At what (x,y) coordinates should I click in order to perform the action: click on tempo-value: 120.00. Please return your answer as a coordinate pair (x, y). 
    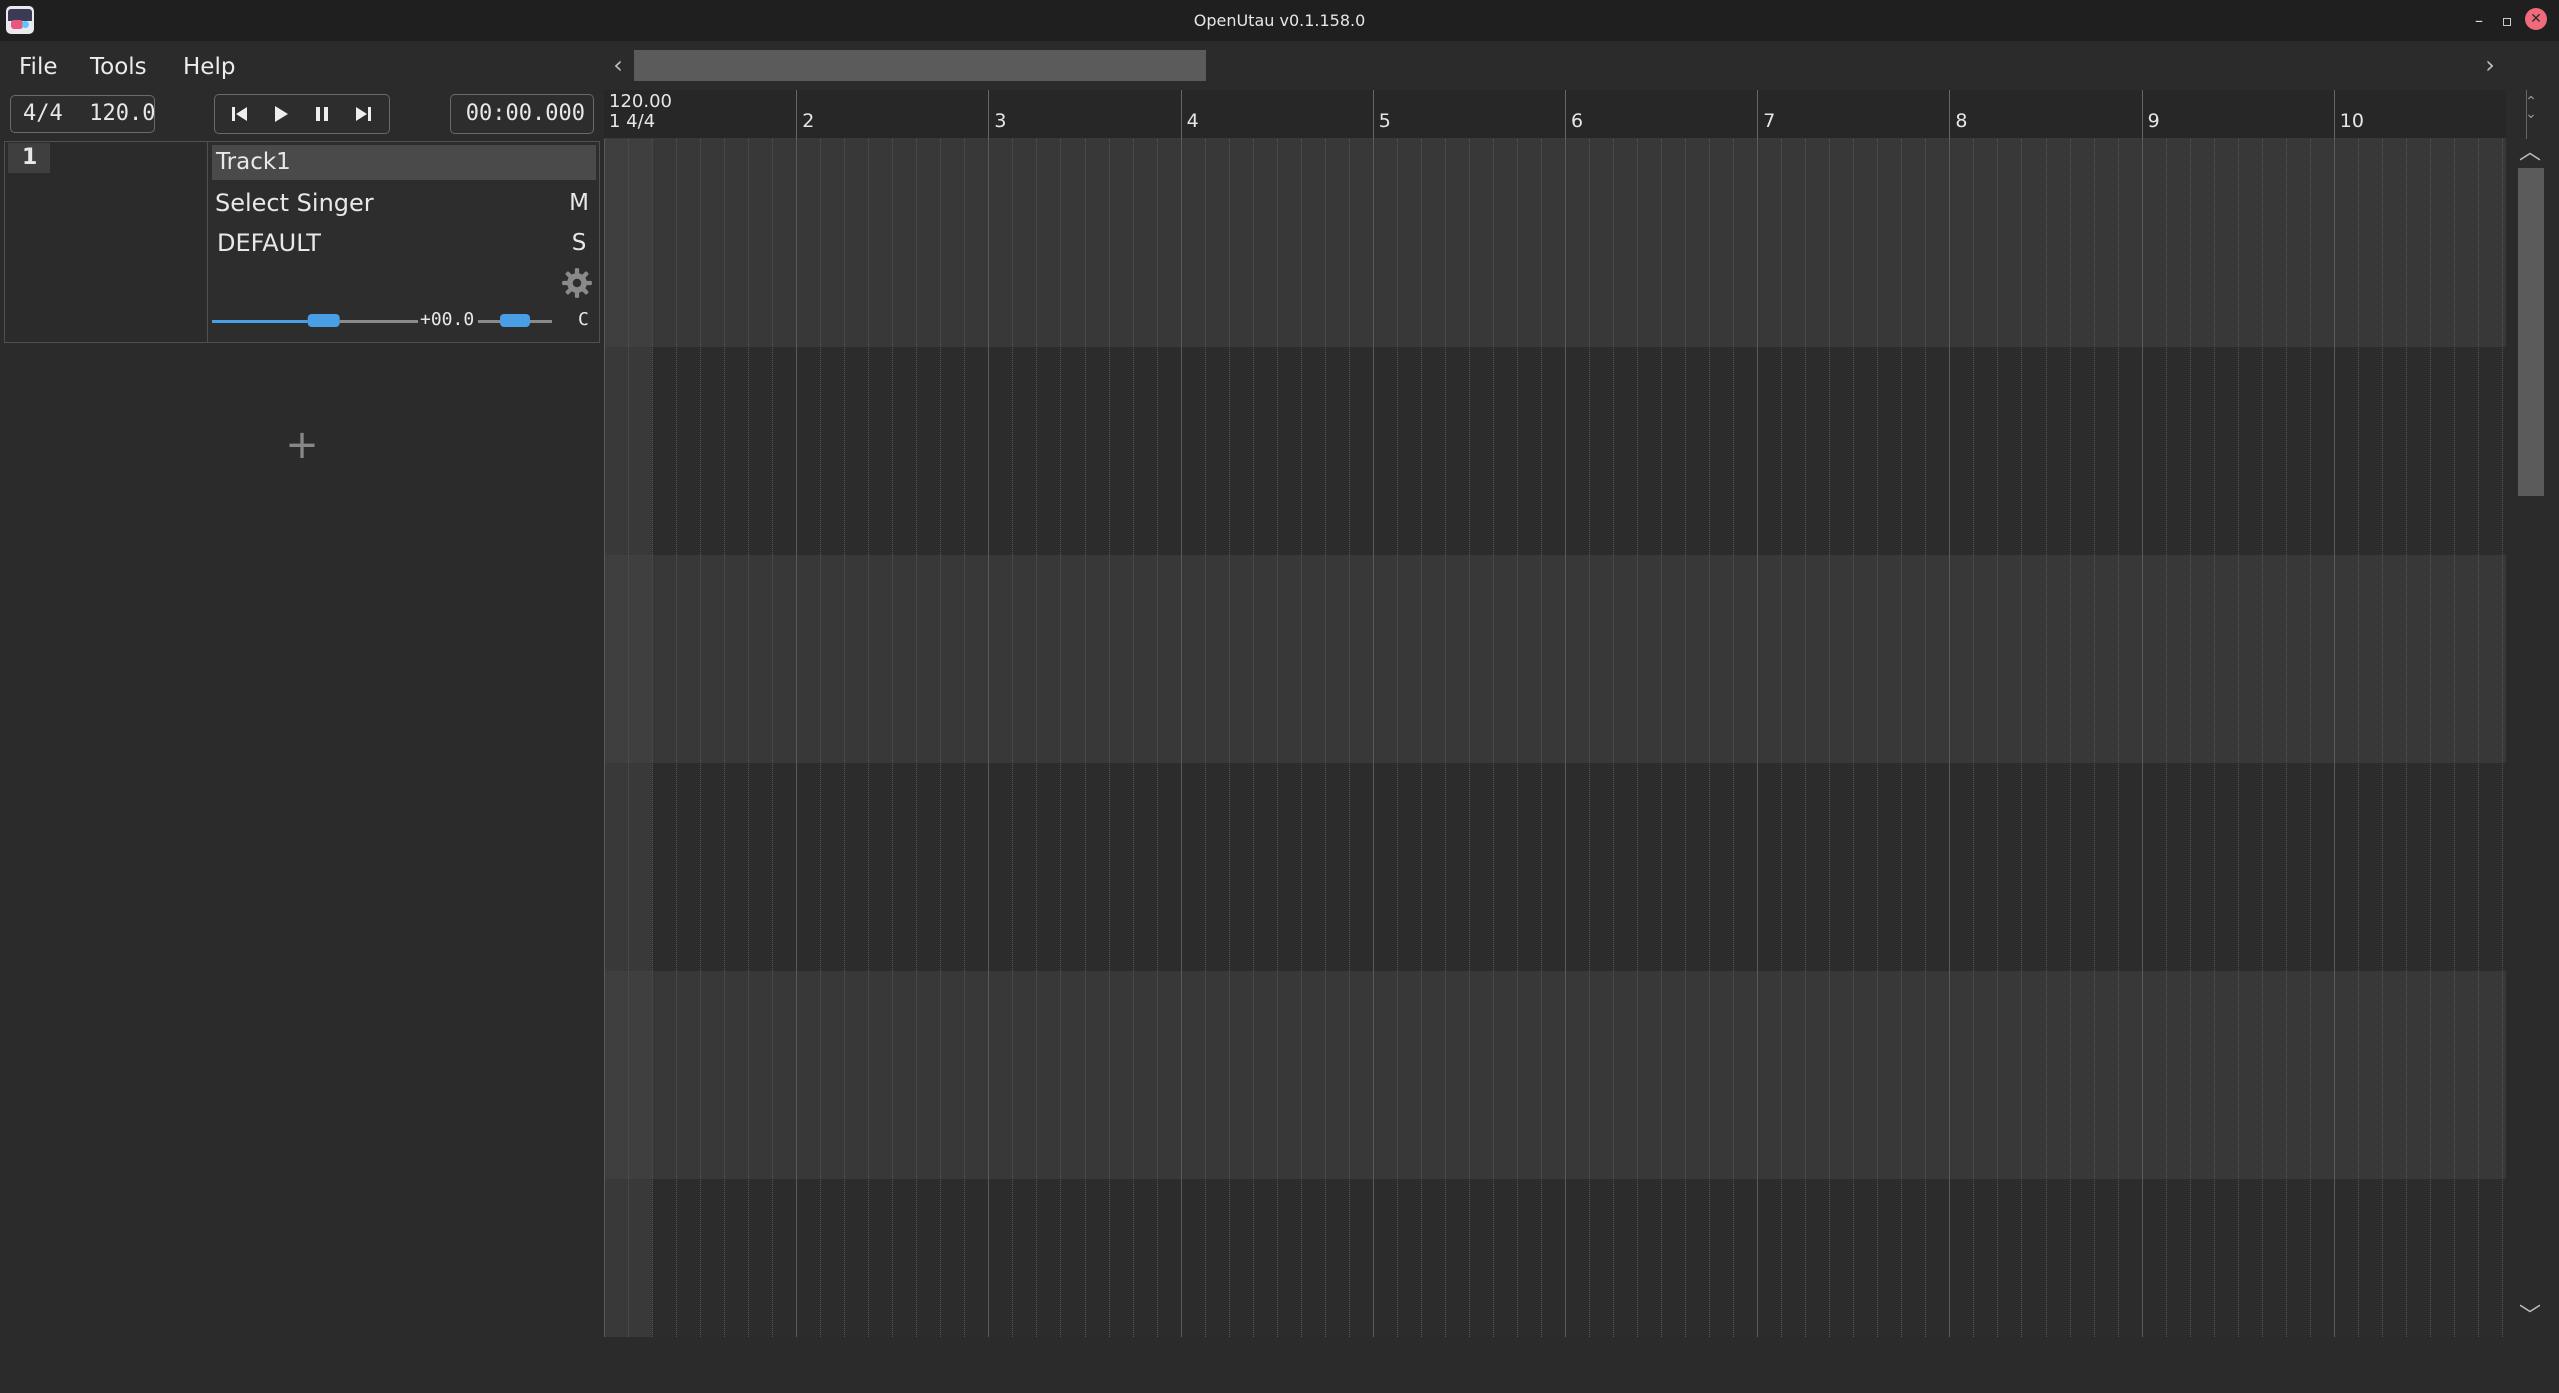
    Looking at the image, I should click on (121, 113).